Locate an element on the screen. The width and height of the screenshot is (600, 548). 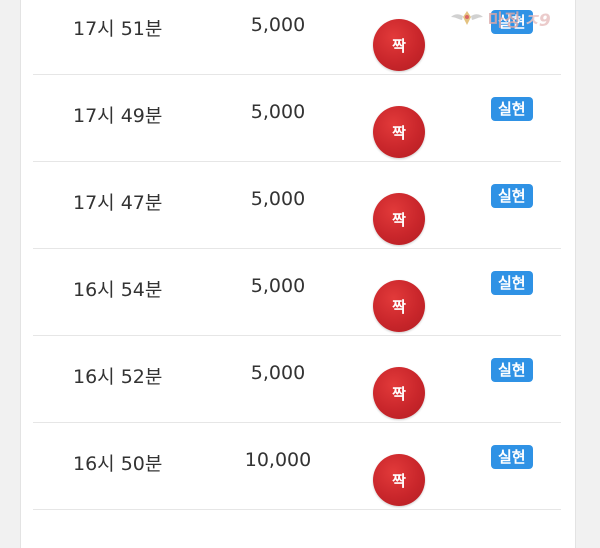
winged-emblem-icon is located at coordinates (467, 18).